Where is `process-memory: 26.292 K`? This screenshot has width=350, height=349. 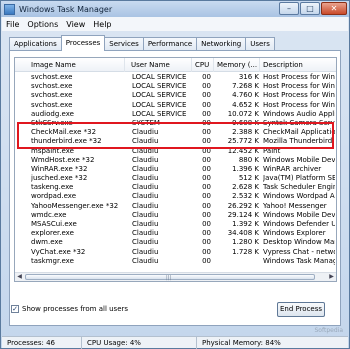
process-memory: 26.292 K is located at coordinates (243, 205).